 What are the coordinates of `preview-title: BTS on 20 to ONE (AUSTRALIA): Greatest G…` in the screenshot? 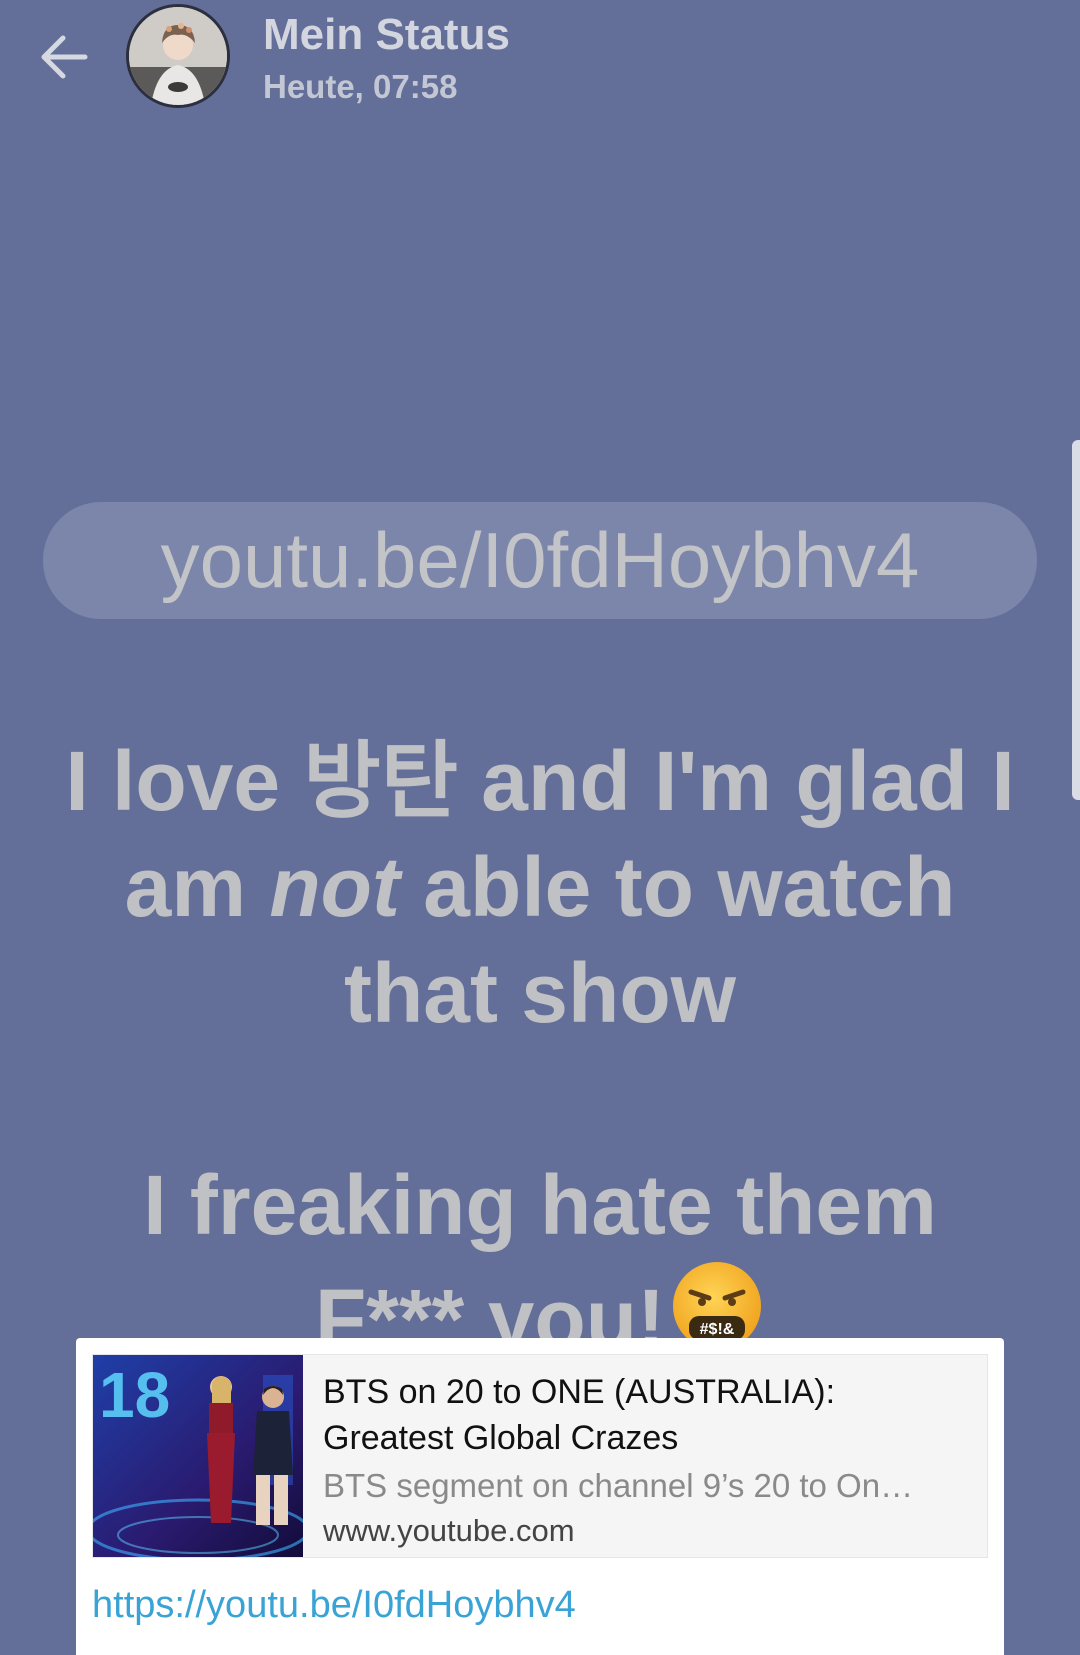 It's located at (643, 1415).